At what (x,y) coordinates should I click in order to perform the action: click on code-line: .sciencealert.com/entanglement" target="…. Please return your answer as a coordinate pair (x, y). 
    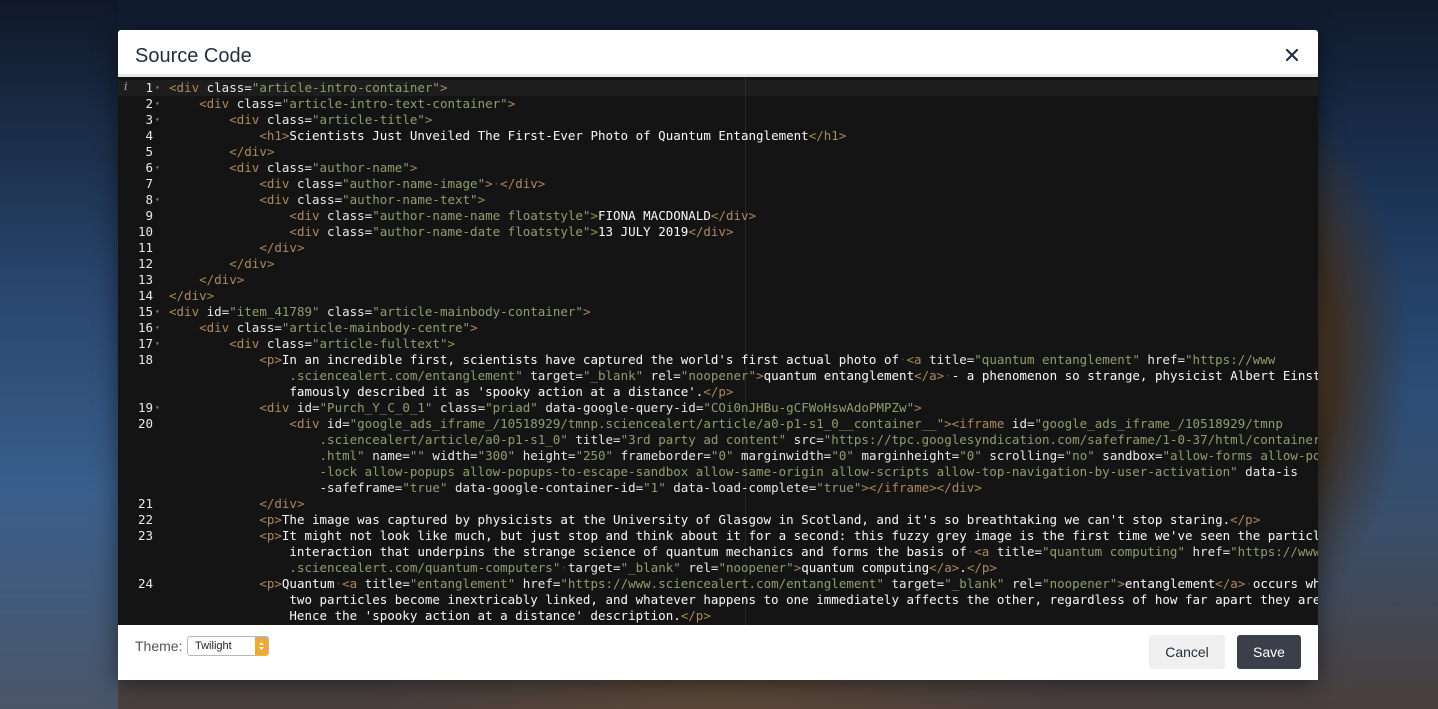
    Looking at the image, I should click on (718, 376).